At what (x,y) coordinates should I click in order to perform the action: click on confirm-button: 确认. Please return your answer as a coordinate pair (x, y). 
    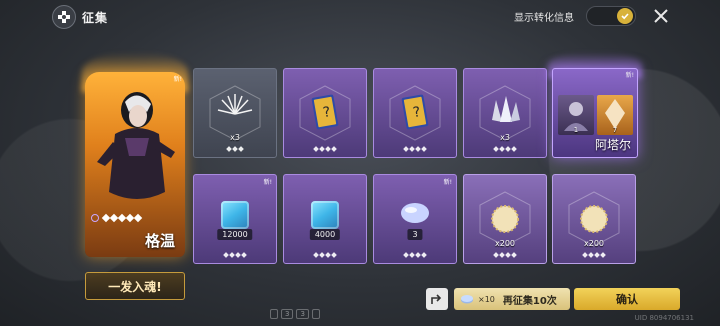
    Looking at the image, I should click on (627, 299).